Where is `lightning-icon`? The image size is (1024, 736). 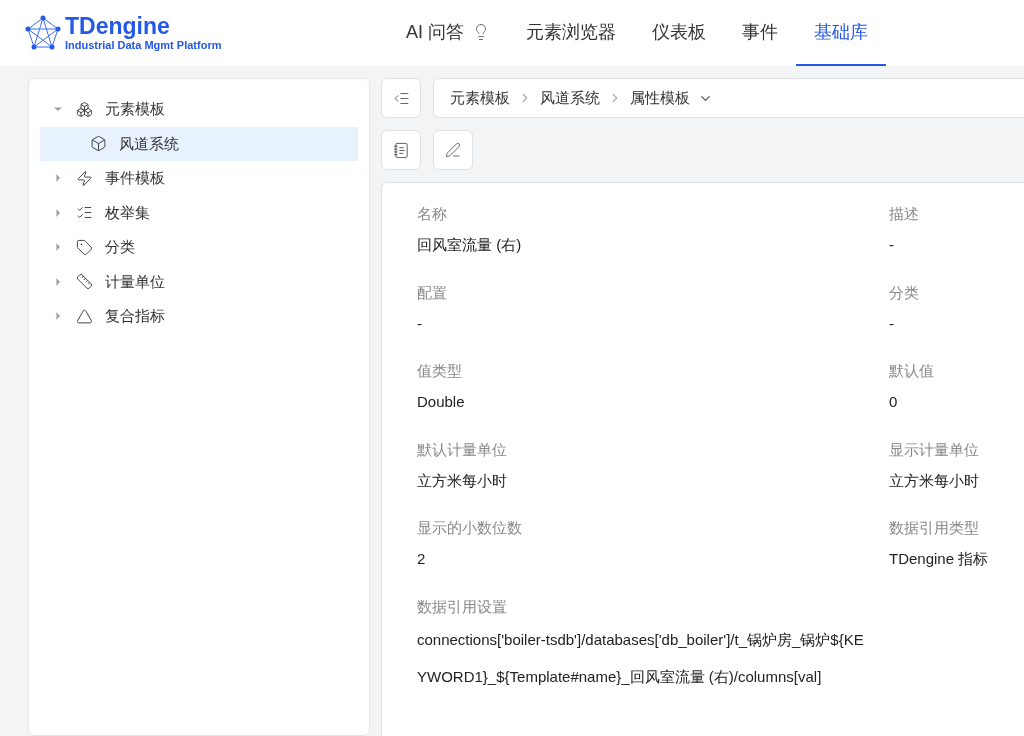
lightning-icon is located at coordinates (84, 178).